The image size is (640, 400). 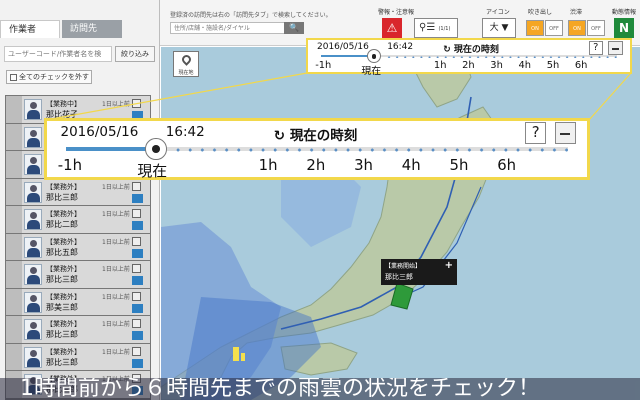 What do you see at coordinates (185, 131) in the screenshot?
I see `time-display: 16:42` at bounding box center [185, 131].